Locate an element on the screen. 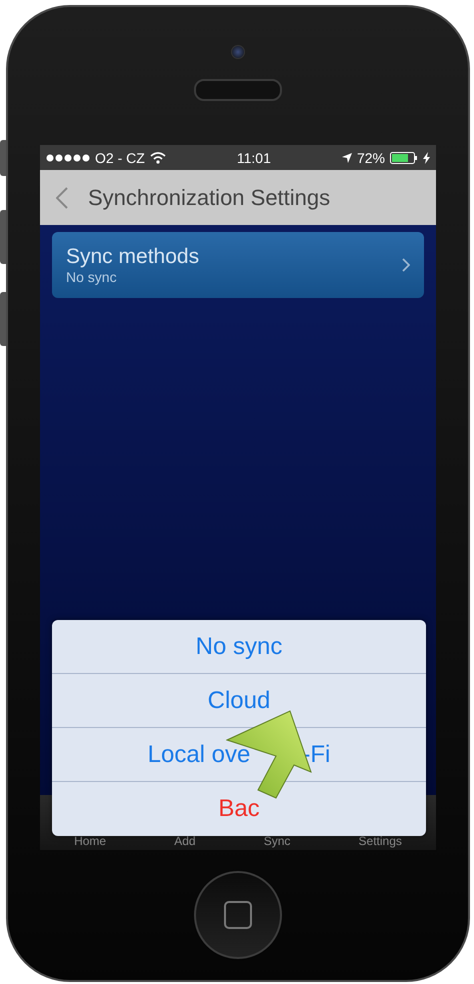 Image resolution: width=474 pixels, height=984 pixels. wifi-icon is located at coordinates (158, 158).